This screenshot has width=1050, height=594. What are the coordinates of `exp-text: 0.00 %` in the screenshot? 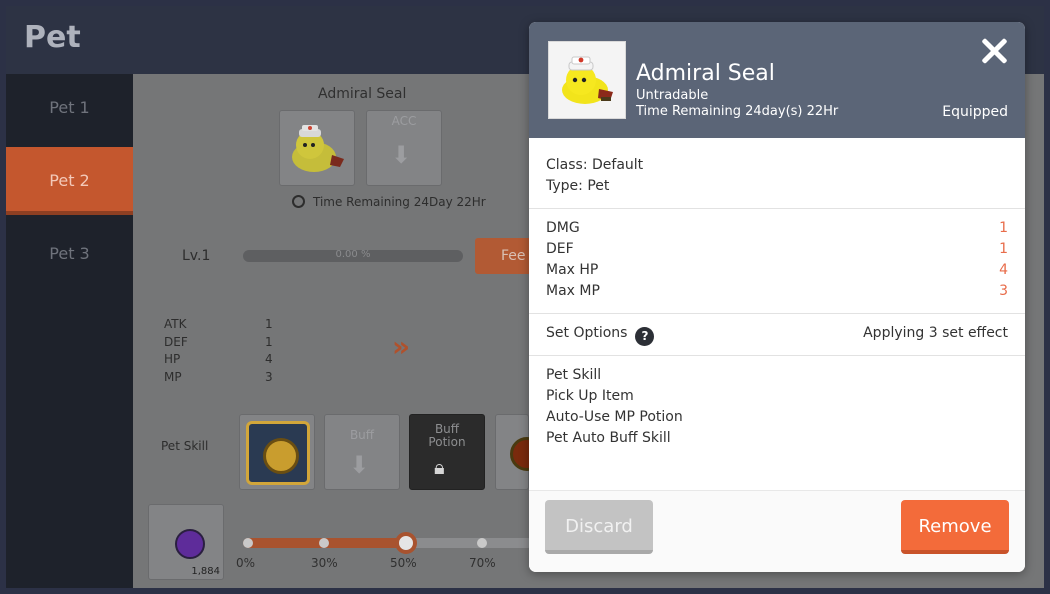 It's located at (353, 254).